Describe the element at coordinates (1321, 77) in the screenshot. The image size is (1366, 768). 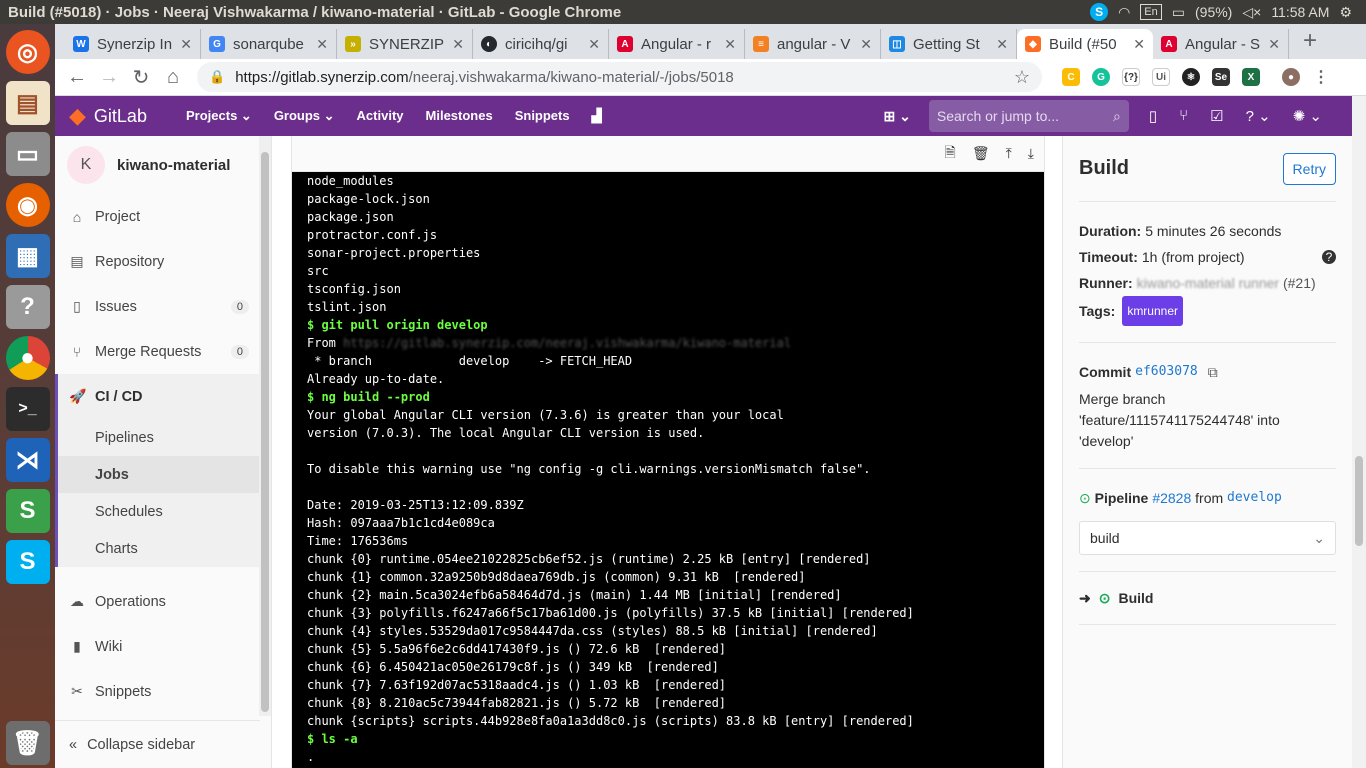
I see `chrome-menu-icon: ⋮` at that location.